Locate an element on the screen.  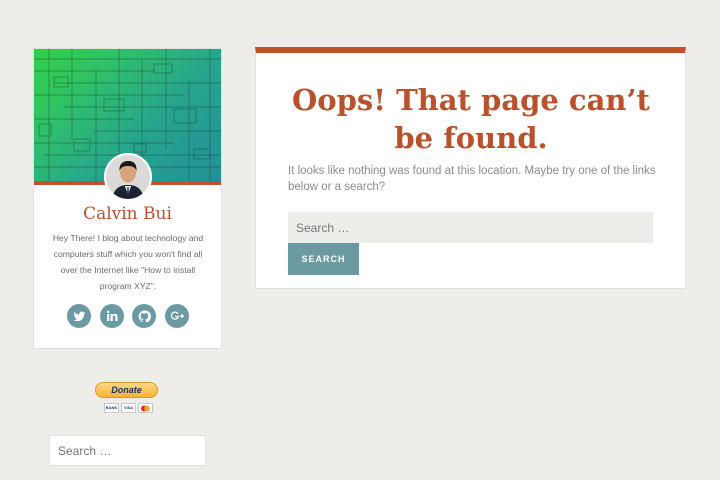
social-links is located at coordinates (128, 316).